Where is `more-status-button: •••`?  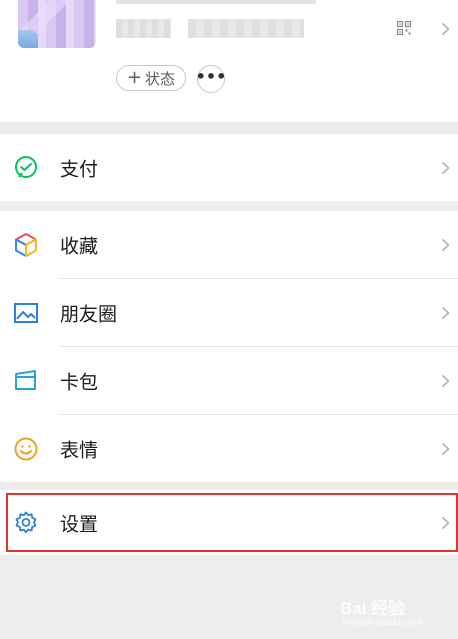
more-status-button: ••• is located at coordinates (211, 79).